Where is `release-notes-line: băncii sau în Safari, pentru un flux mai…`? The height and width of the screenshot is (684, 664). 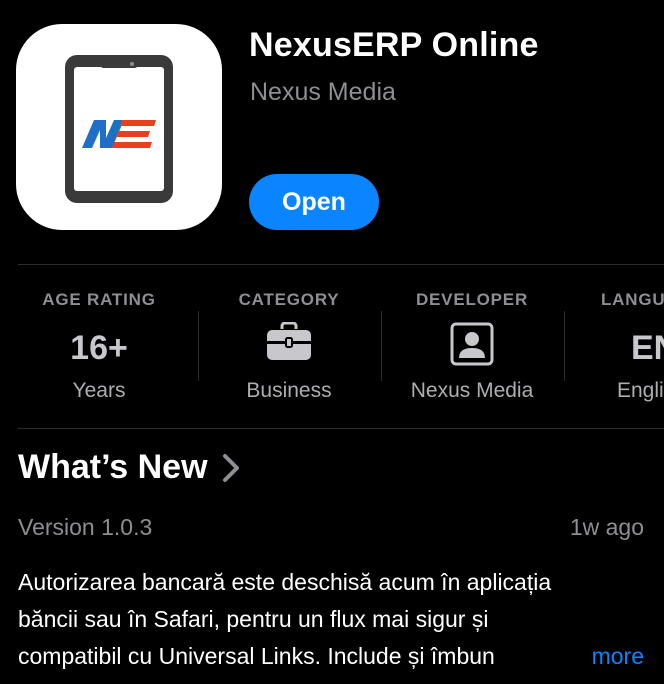 release-notes-line: băncii sau în Safari, pentru un flux mai… is located at coordinates (253, 619).